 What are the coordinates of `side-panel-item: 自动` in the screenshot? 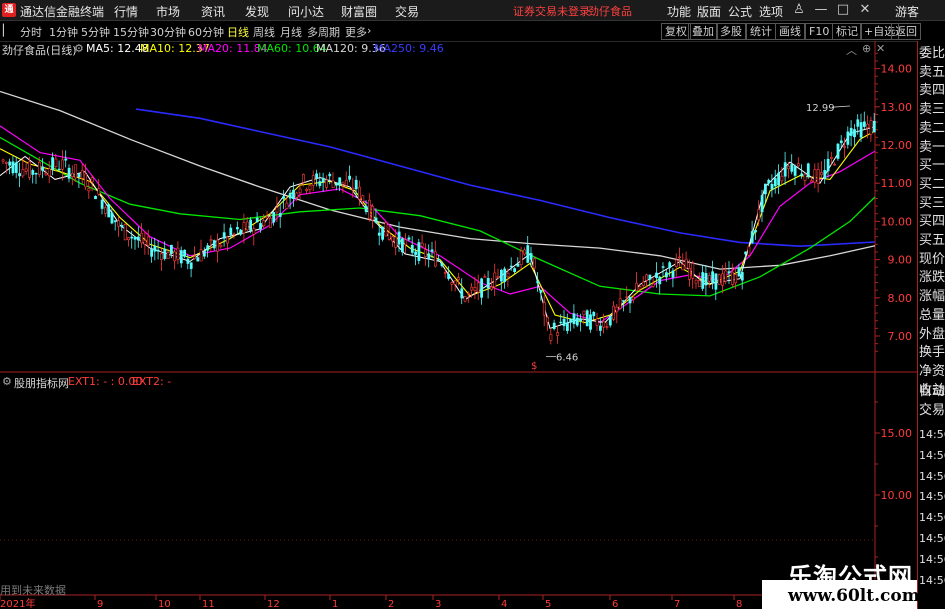 It's located at (932, 392).